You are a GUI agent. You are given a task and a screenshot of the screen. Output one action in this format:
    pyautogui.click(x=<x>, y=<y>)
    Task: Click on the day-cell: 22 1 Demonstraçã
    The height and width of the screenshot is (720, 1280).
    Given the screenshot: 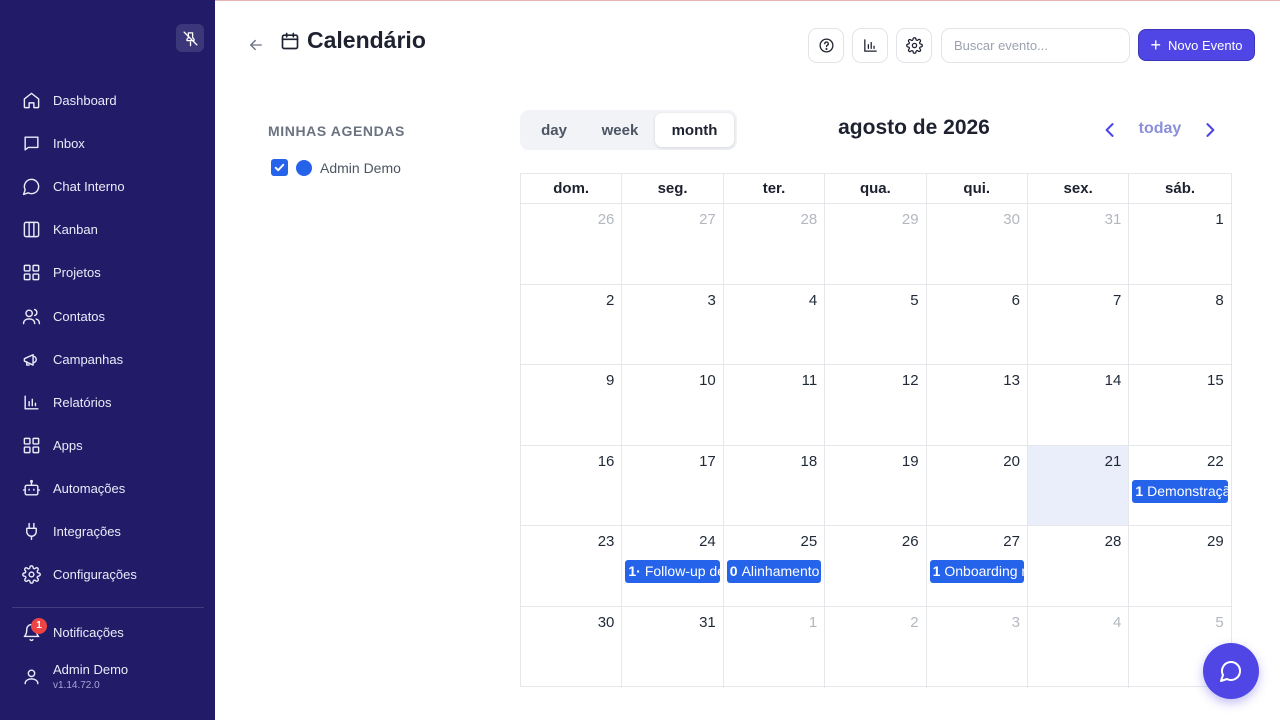 What is the action you would take?
    pyautogui.click(x=1179, y=486)
    